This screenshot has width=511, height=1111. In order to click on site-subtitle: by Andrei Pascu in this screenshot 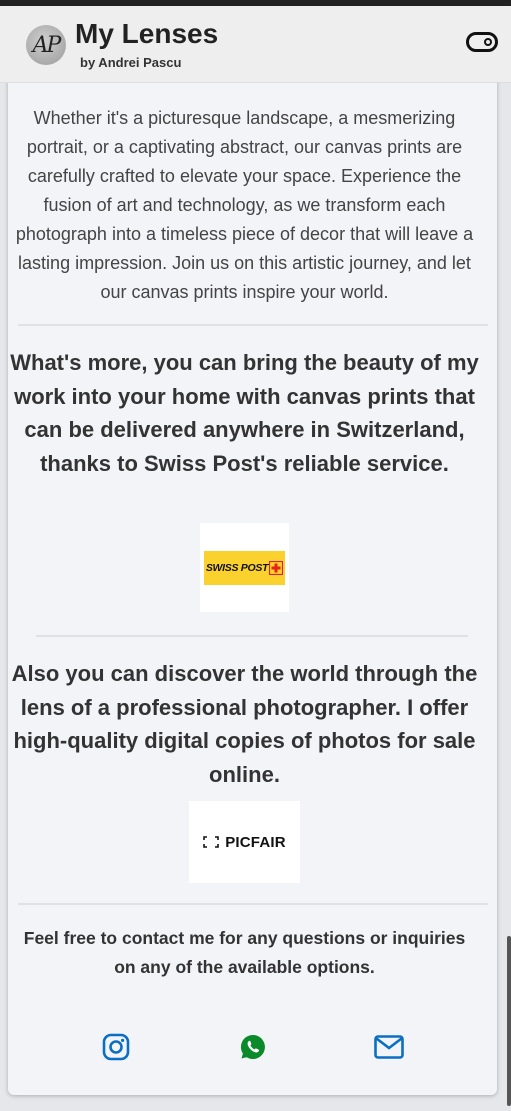, I will do `click(131, 62)`.